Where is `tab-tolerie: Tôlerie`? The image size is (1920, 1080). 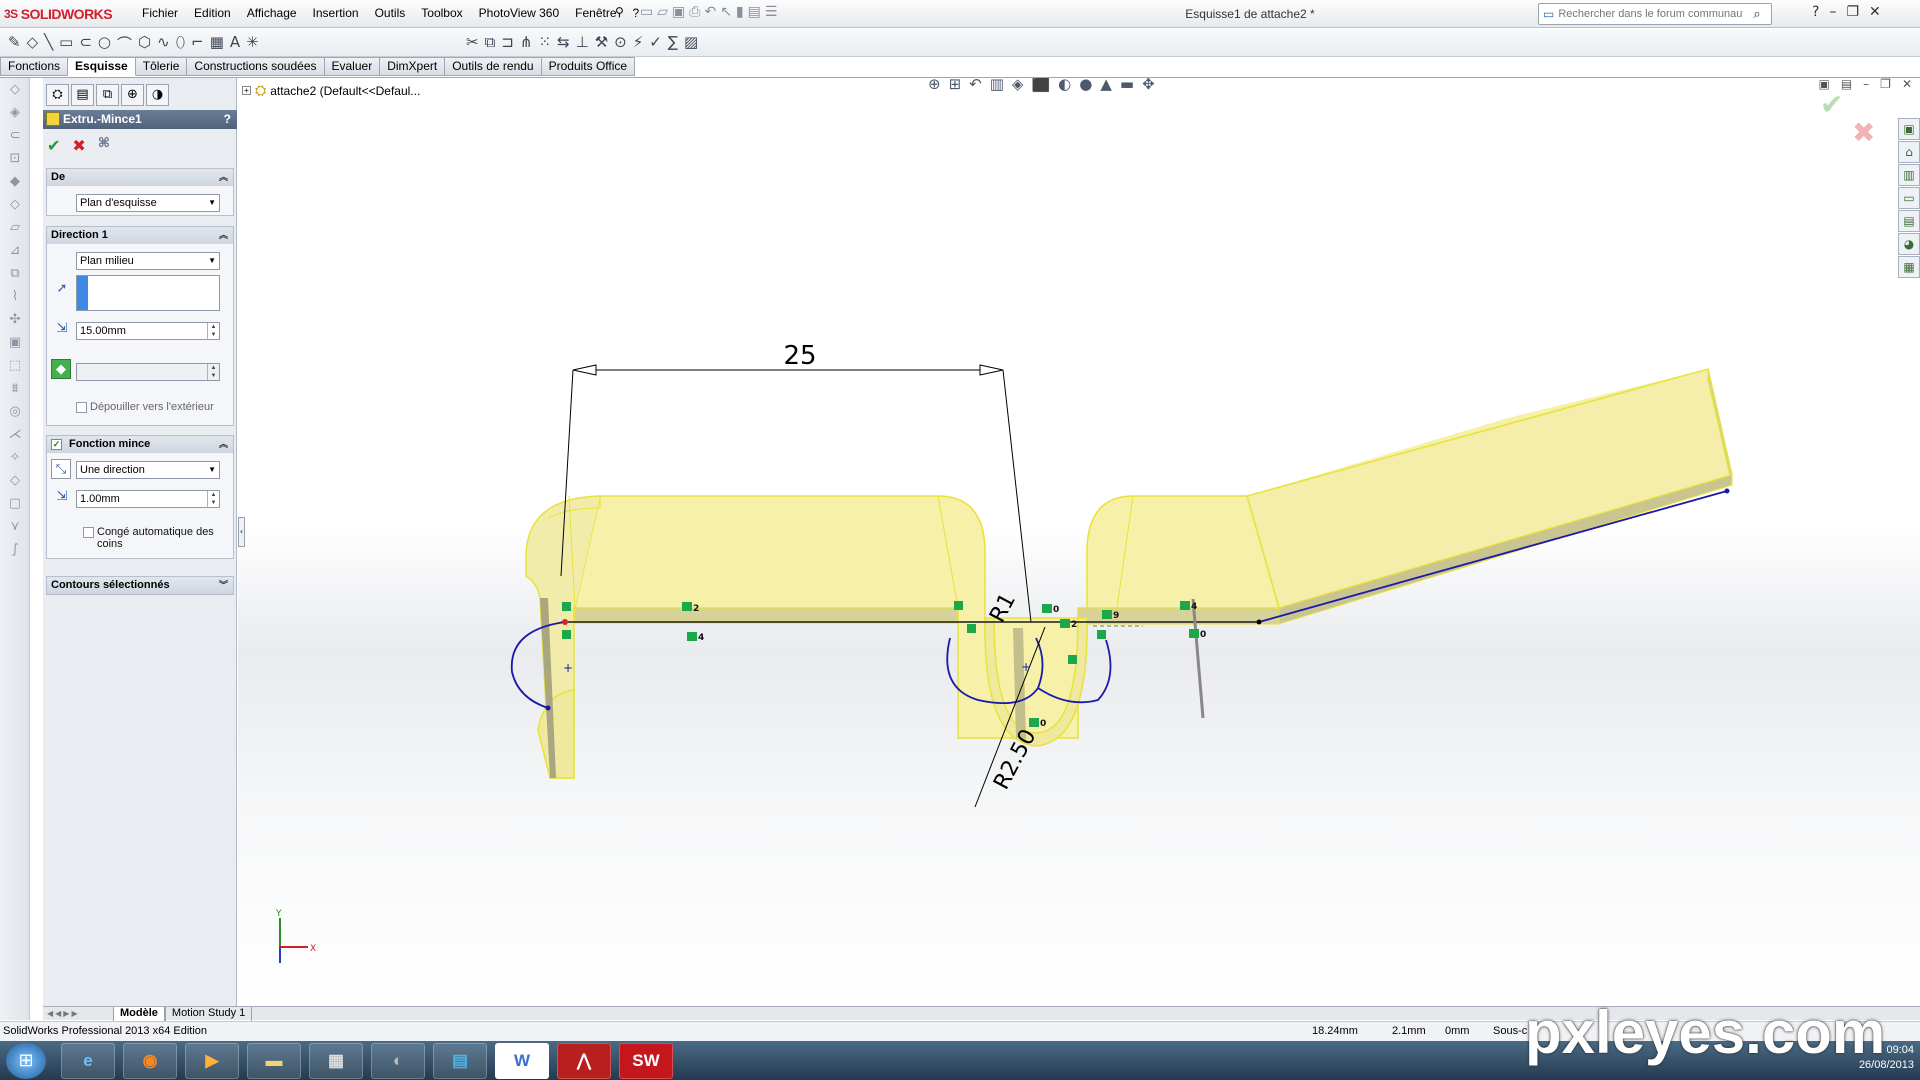 tab-tolerie: Tôlerie is located at coordinates (161, 66).